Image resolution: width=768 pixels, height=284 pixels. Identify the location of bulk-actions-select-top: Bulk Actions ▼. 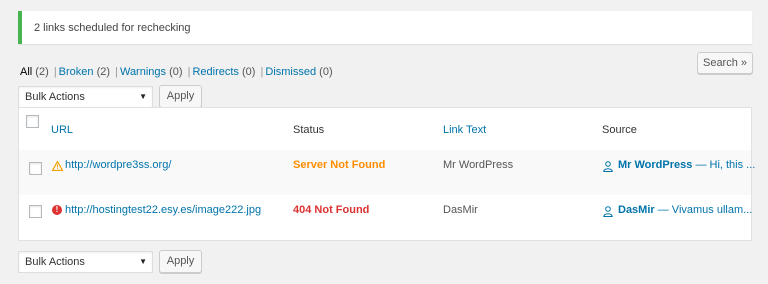
(85, 97).